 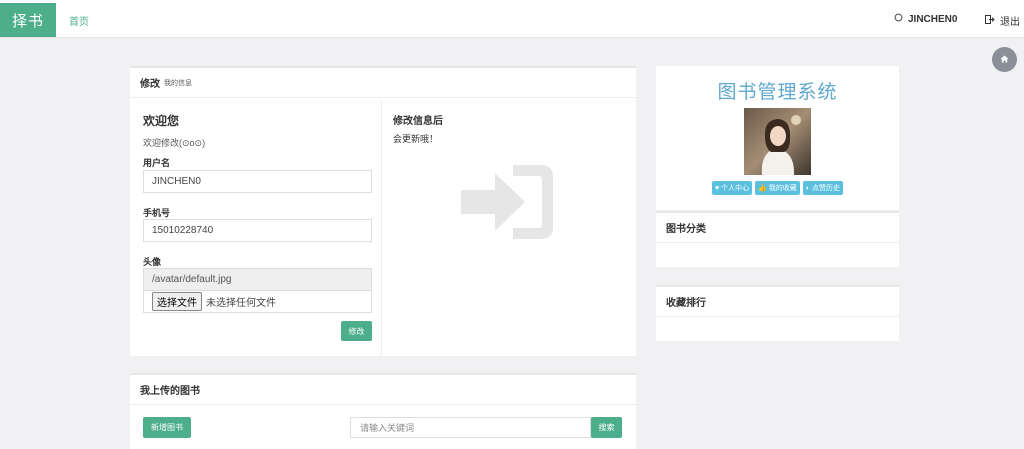 I want to click on book-search-input: 请输入关键词, so click(x=470, y=427).